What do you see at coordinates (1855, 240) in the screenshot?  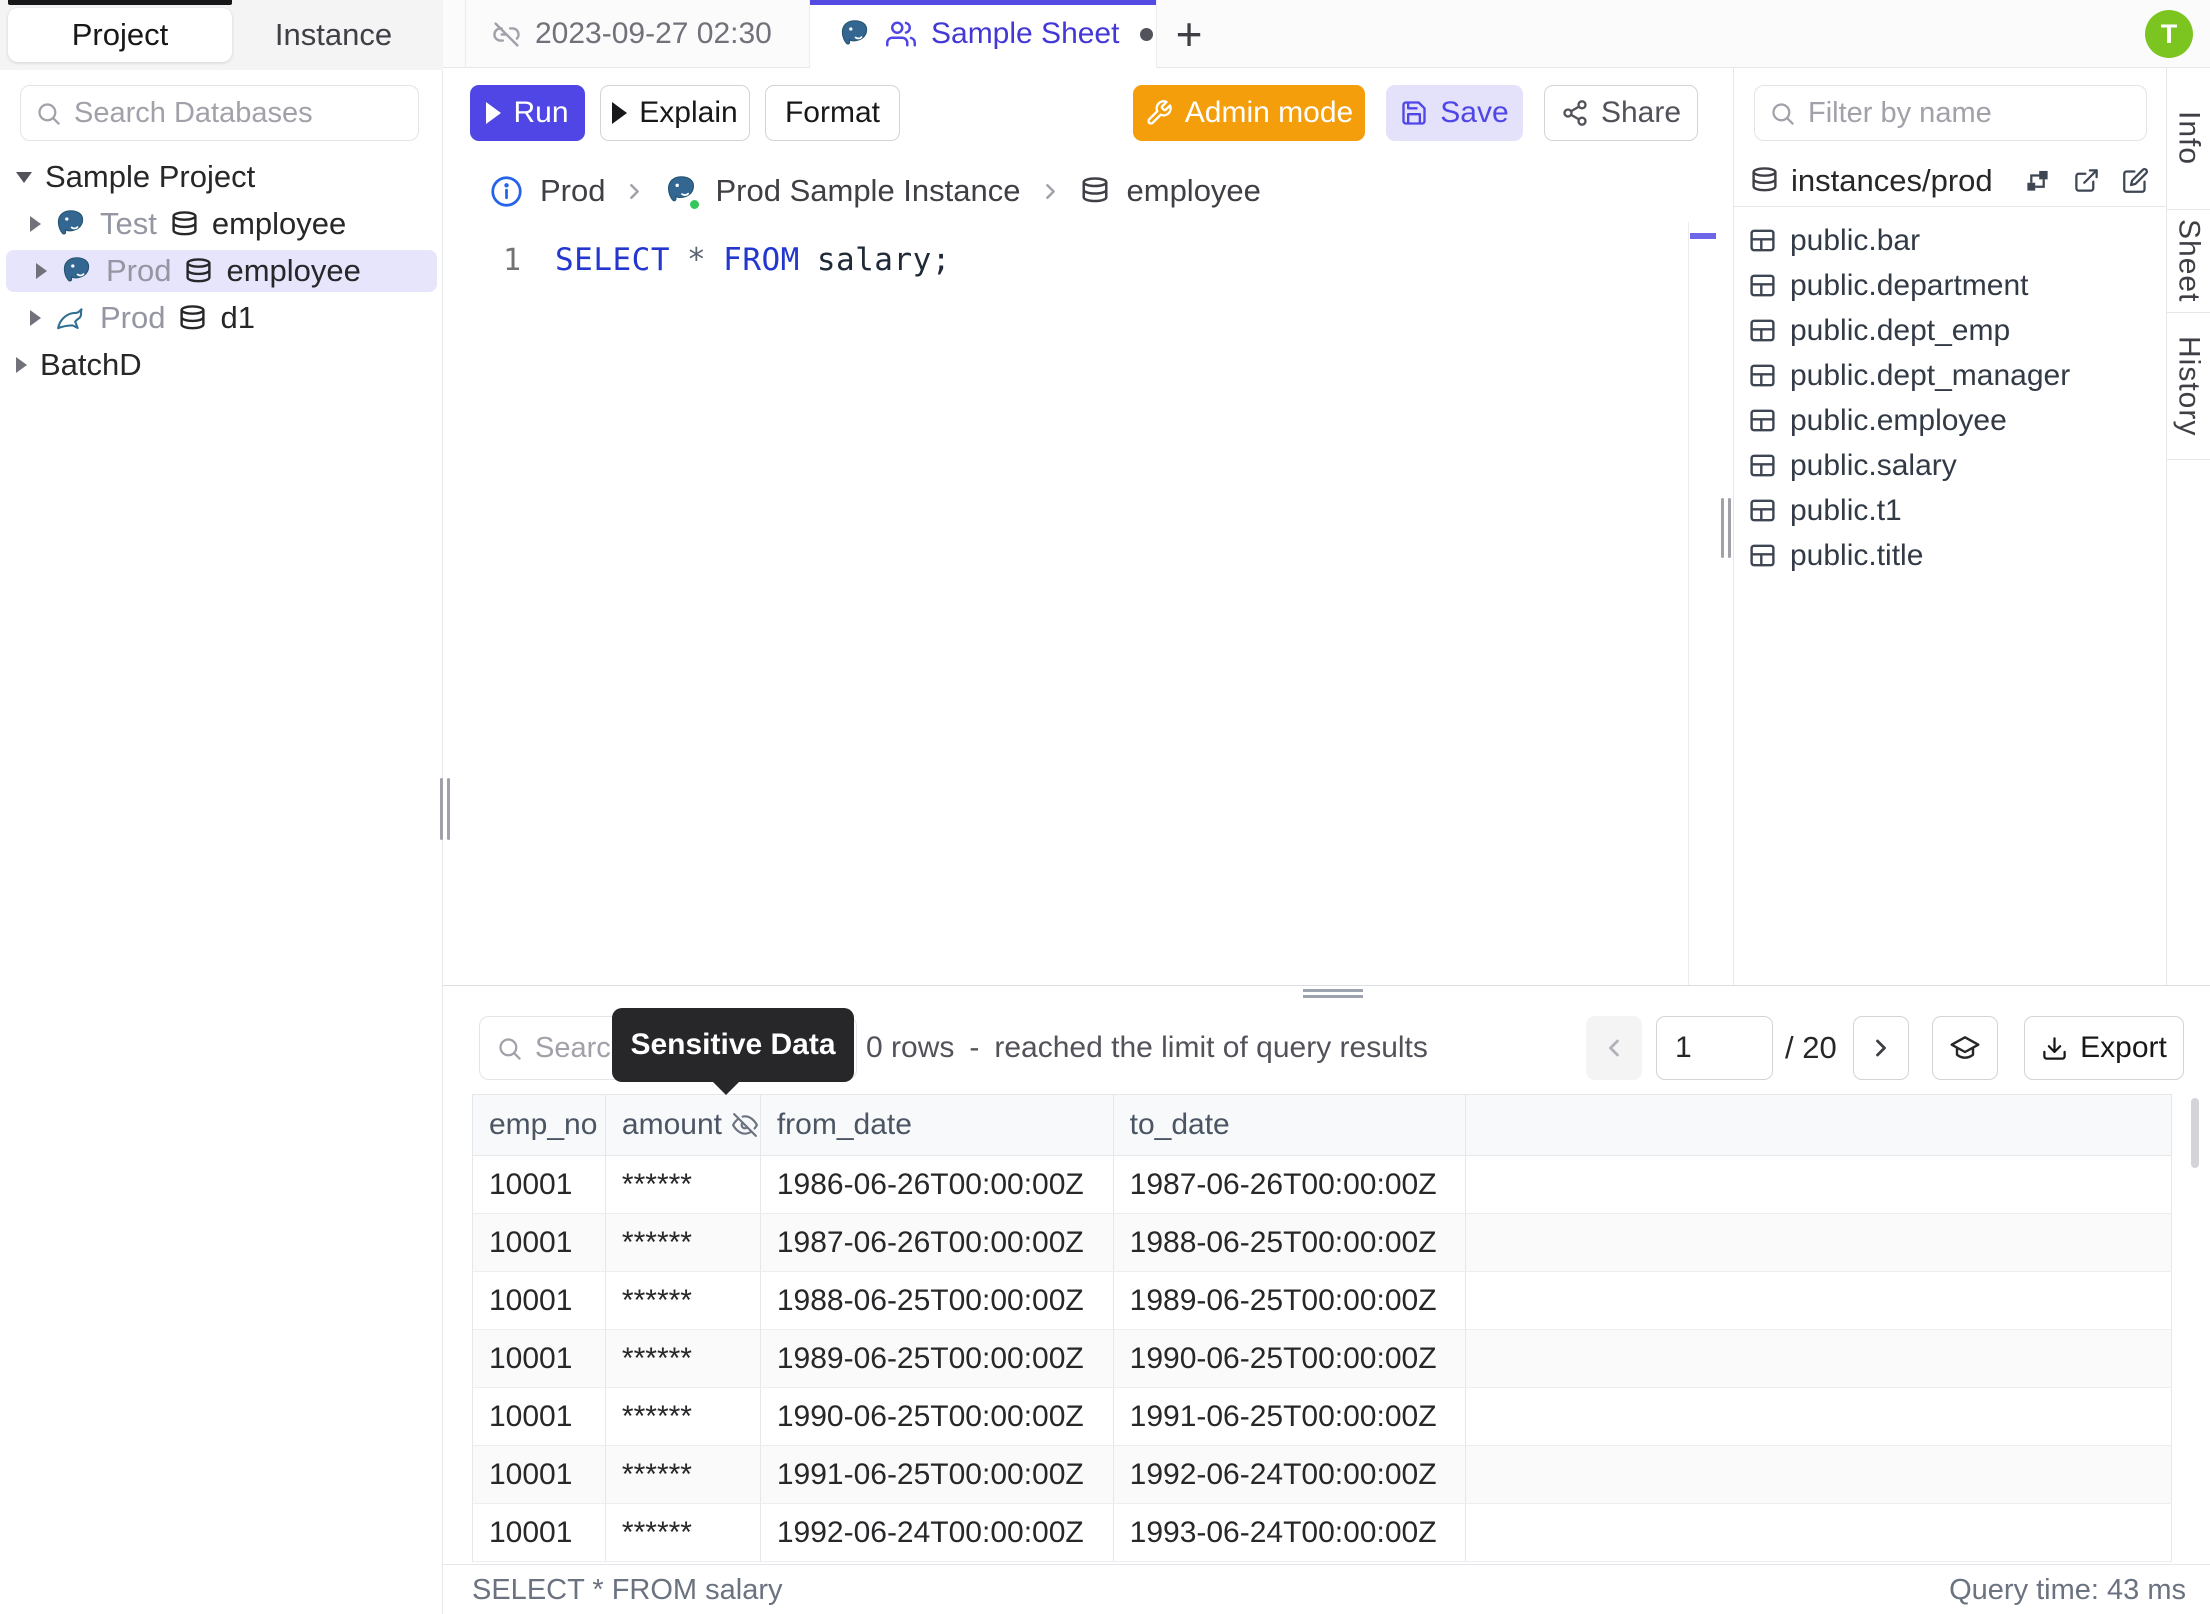 I see `table-name: public.bar` at bounding box center [1855, 240].